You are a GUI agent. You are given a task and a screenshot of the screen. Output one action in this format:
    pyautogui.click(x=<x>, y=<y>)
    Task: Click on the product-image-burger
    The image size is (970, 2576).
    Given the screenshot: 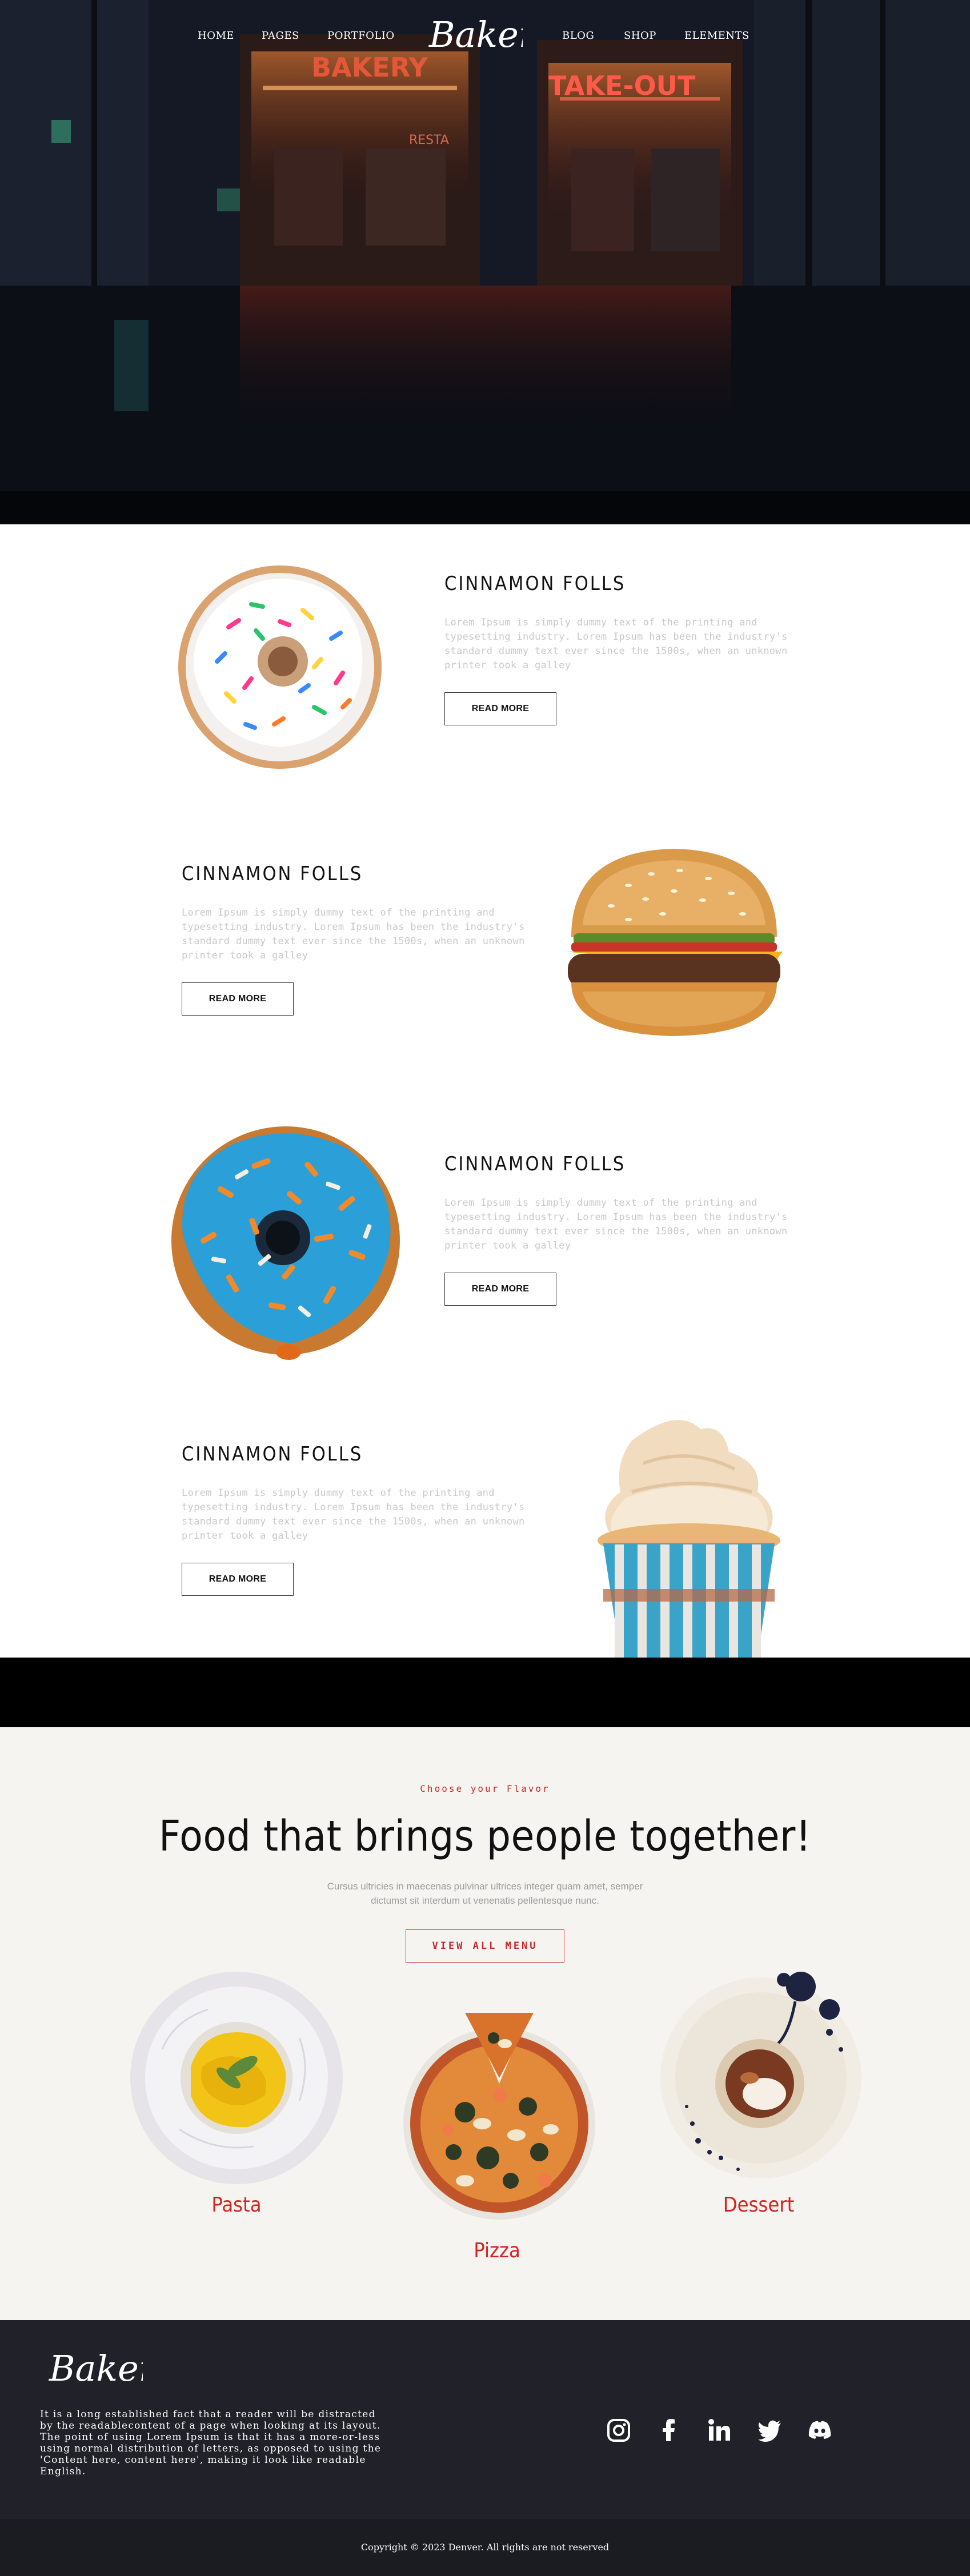 What is the action you would take?
    pyautogui.click(x=674, y=942)
    